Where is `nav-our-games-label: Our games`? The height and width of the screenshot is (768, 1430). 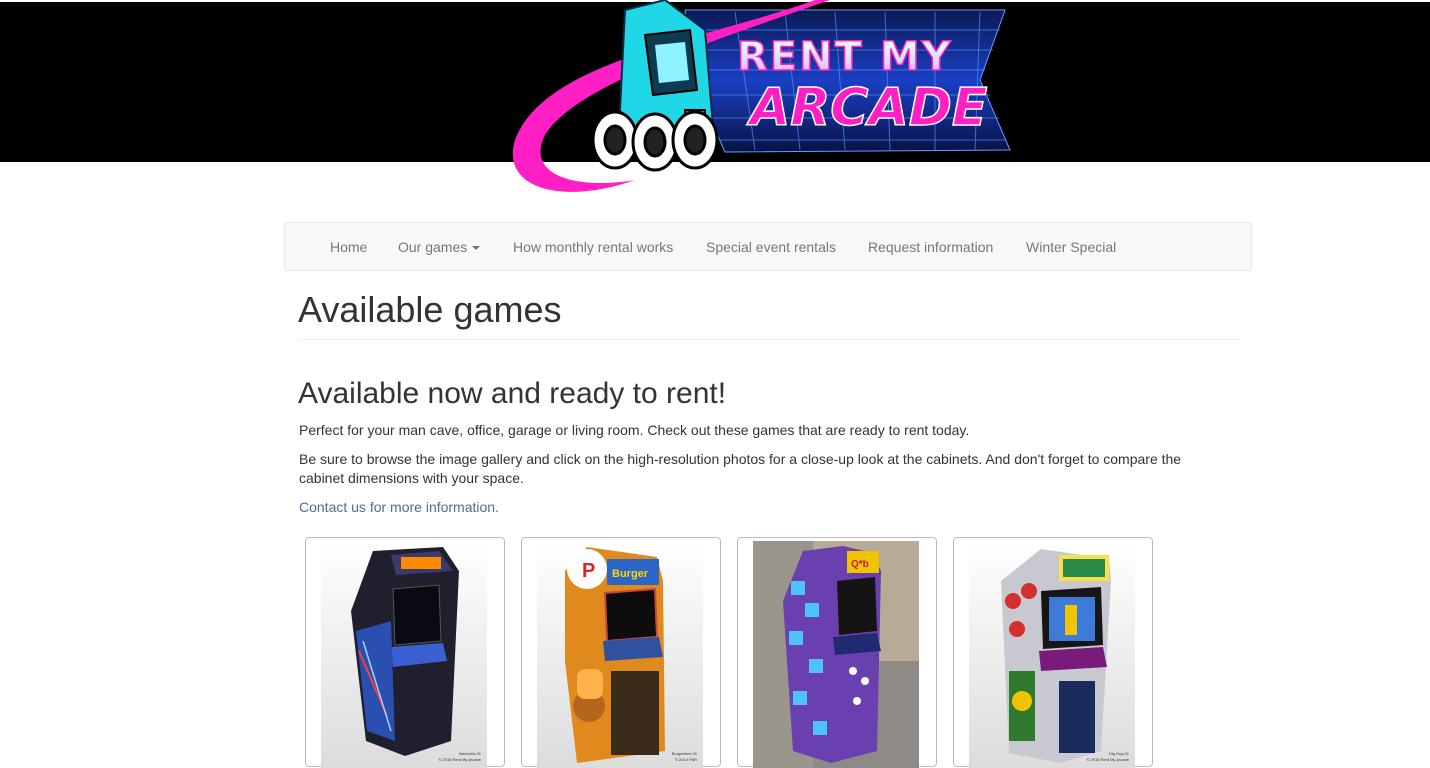 nav-our-games-label: Our games is located at coordinates (433, 247).